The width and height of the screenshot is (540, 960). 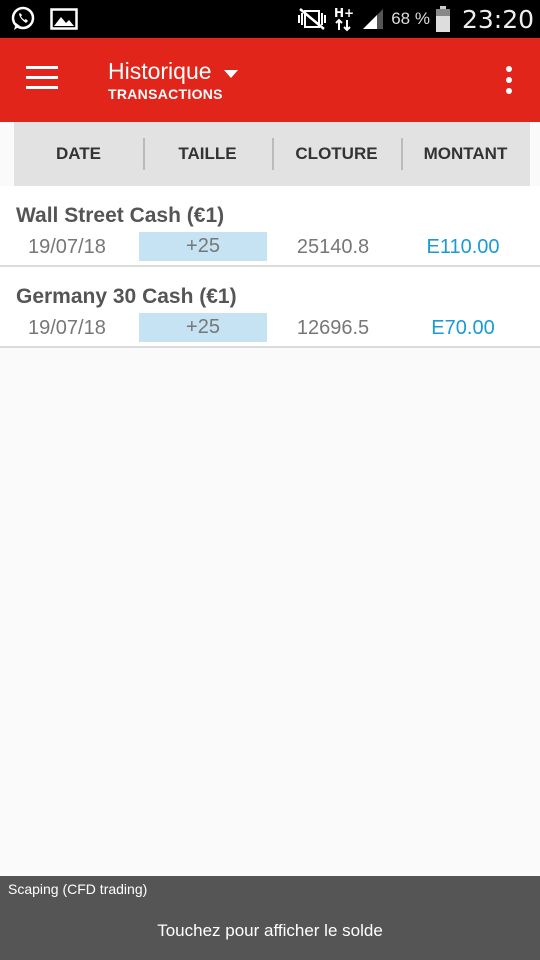 I want to click on mute-vibrate-icon, so click(x=312, y=19).